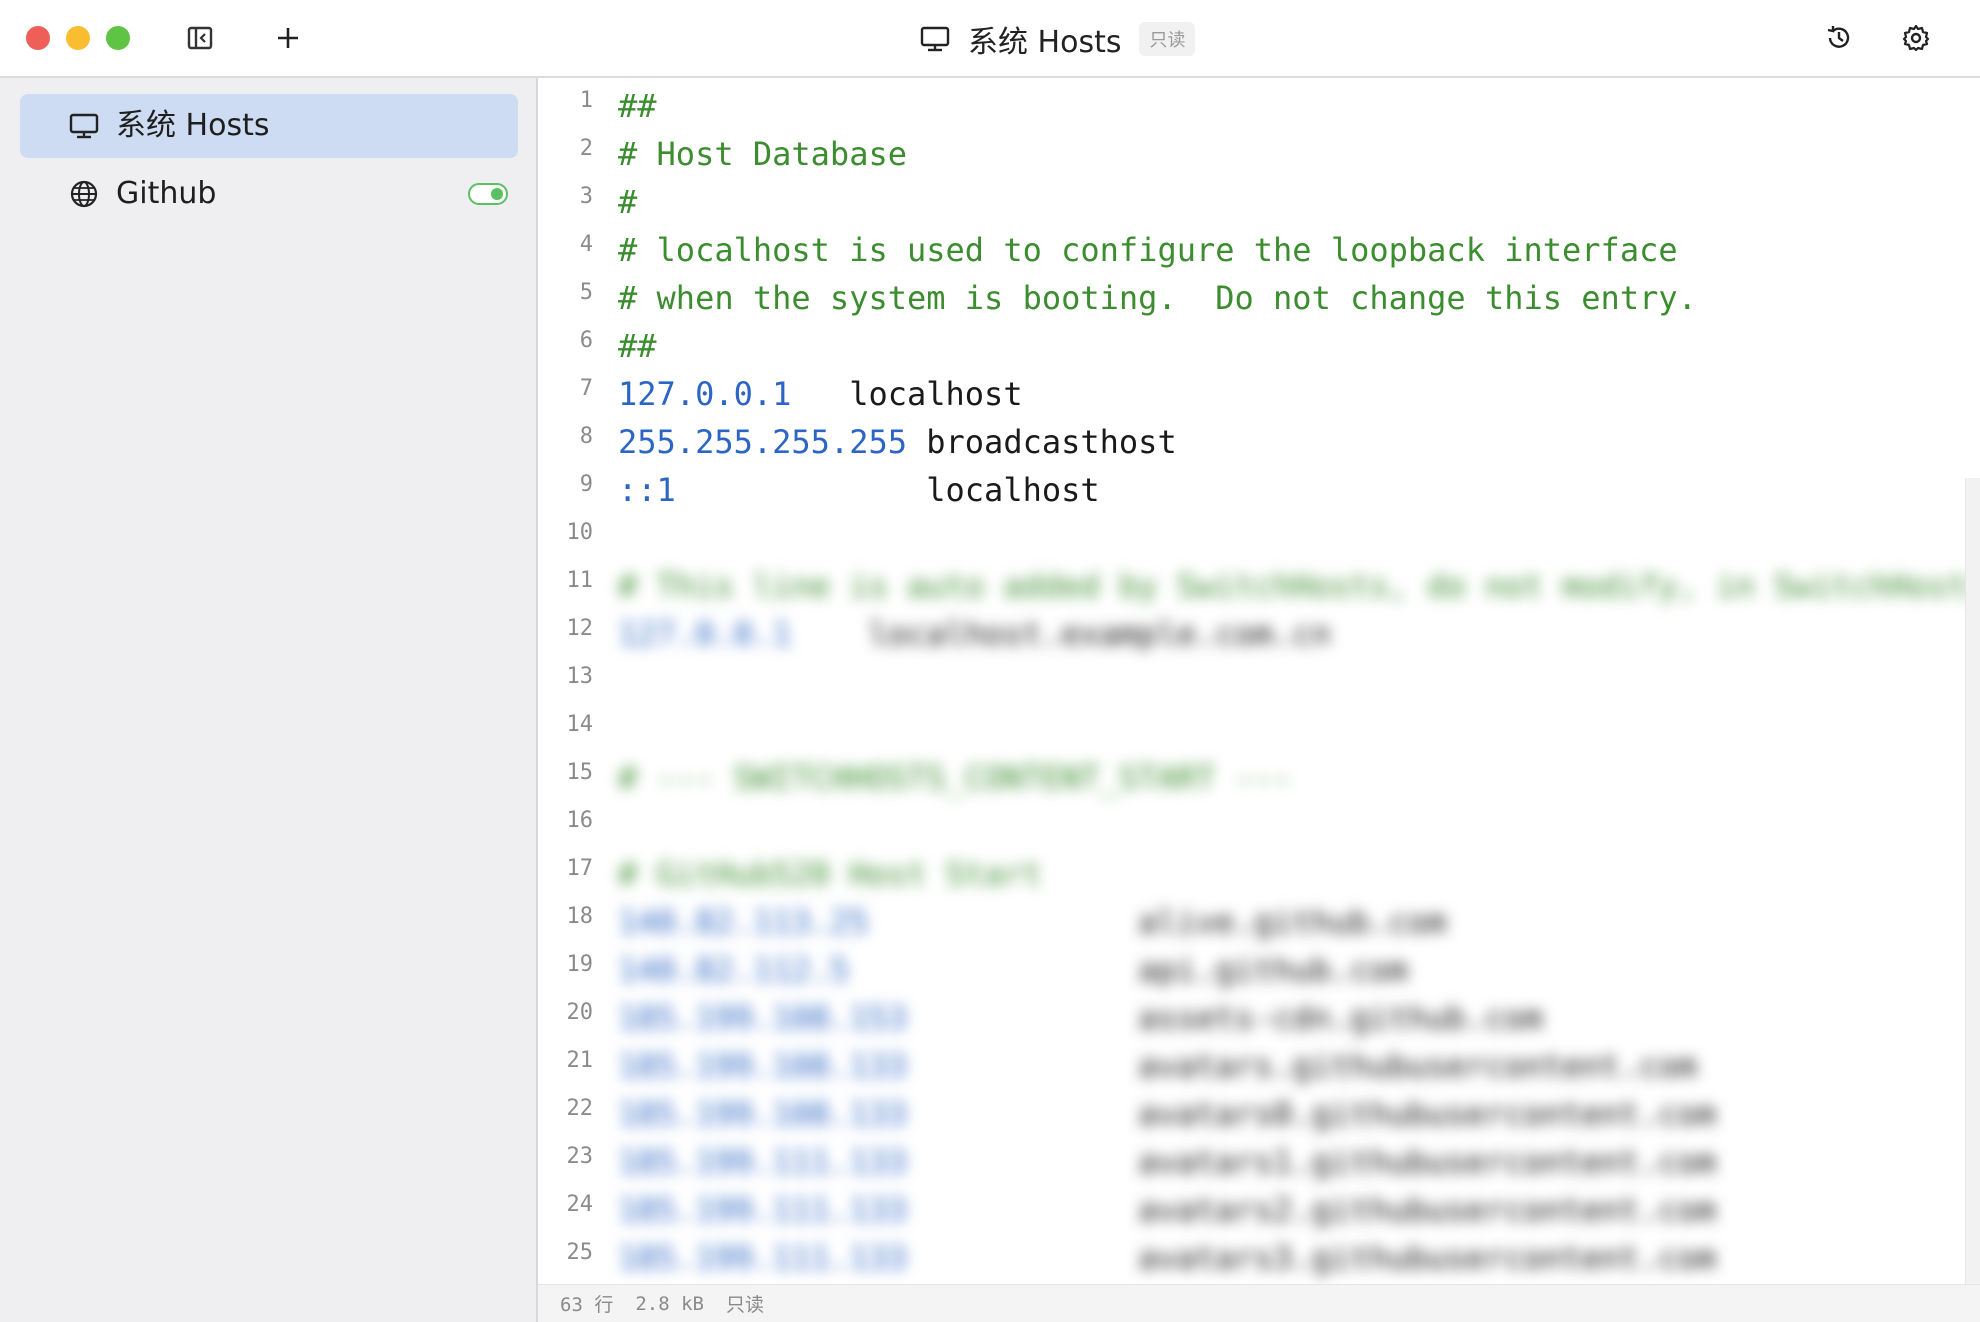  Describe the element at coordinates (78, 38) in the screenshot. I see `minimize-window-button` at that location.